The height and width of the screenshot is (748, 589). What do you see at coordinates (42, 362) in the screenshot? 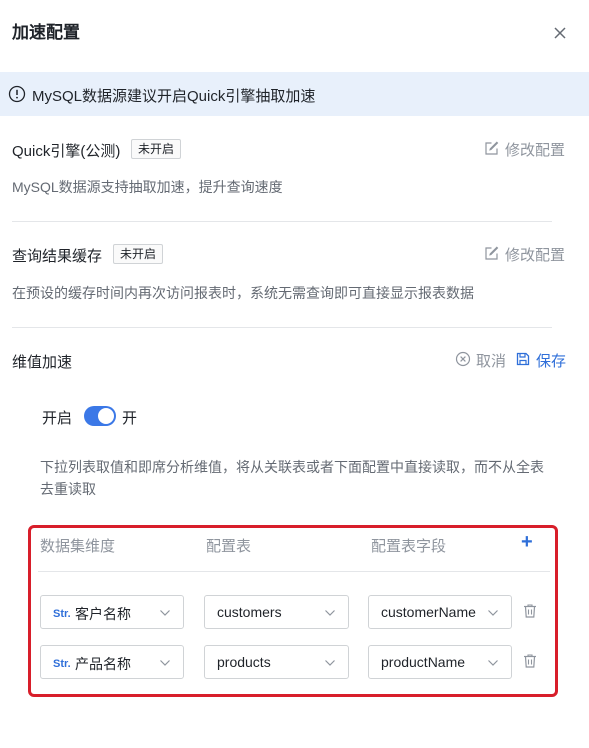
I see `dimension-acceleration-title: 维值加速` at bounding box center [42, 362].